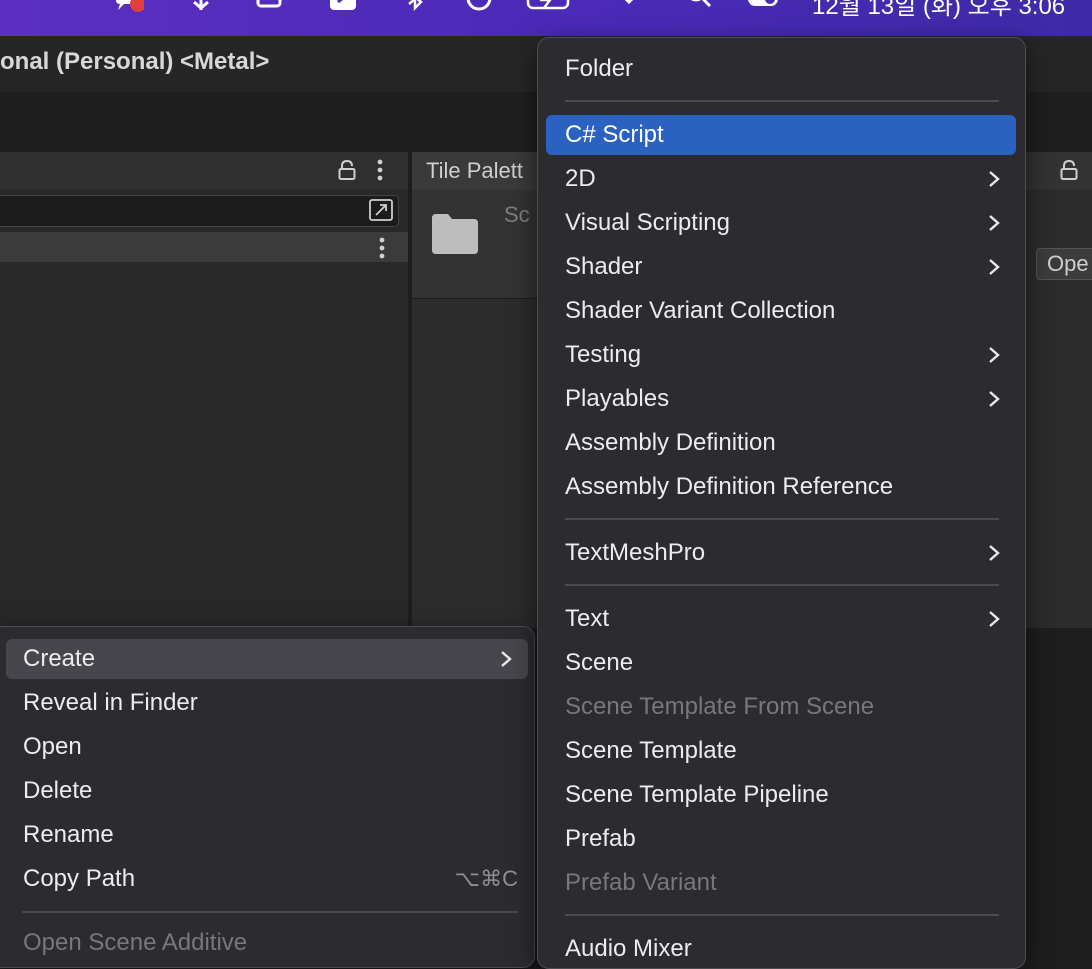 Image resolution: width=1092 pixels, height=969 pixels. What do you see at coordinates (267, 791) in the screenshot?
I see `menu-item-delete: Delete` at bounding box center [267, 791].